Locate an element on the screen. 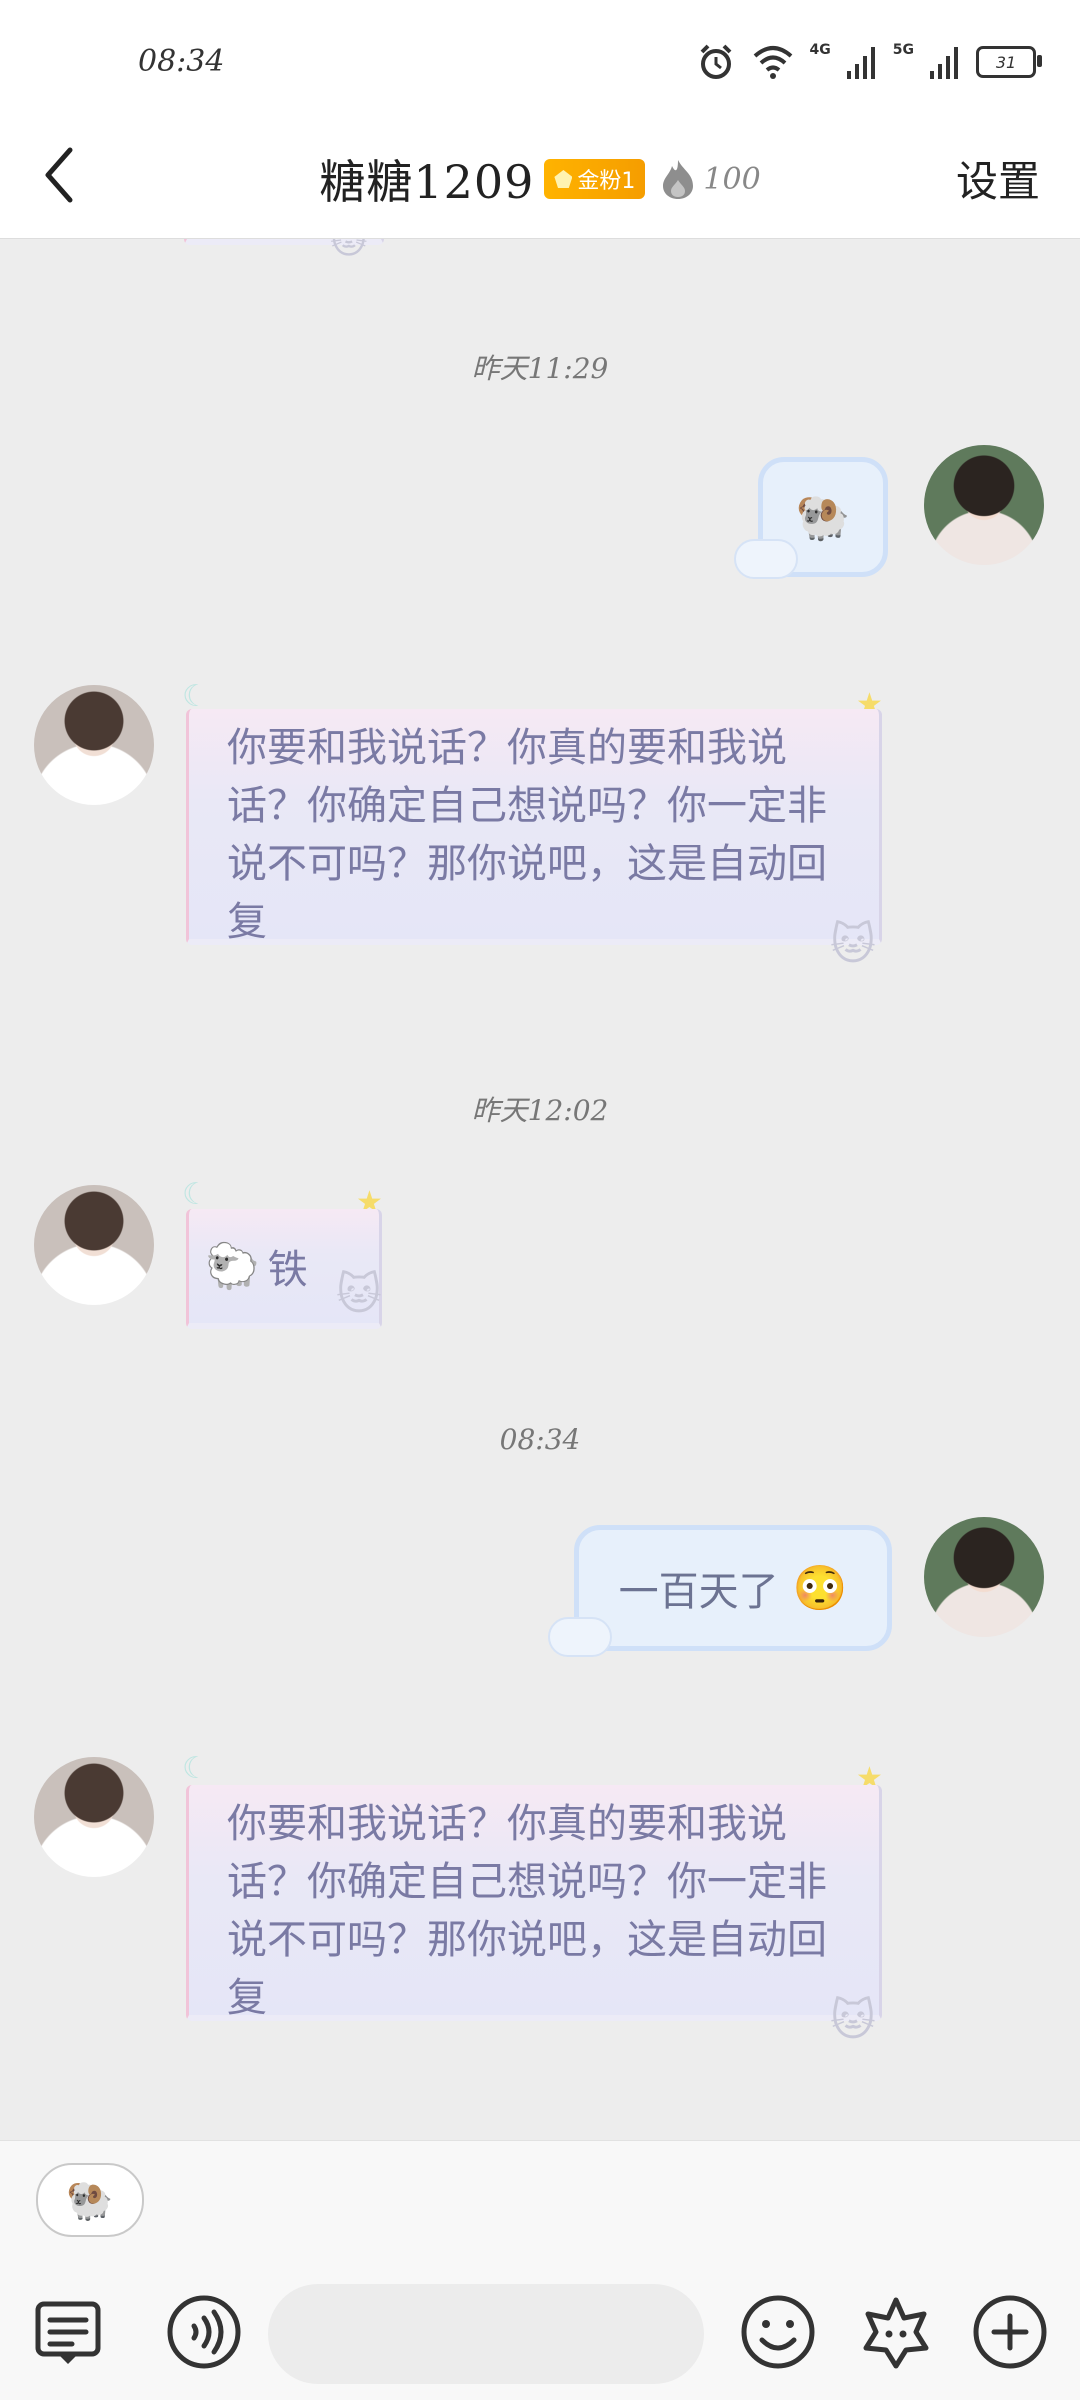 The width and height of the screenshot is (1080, 2400). battery-level: 31 is located at coordinates (1006, 62).